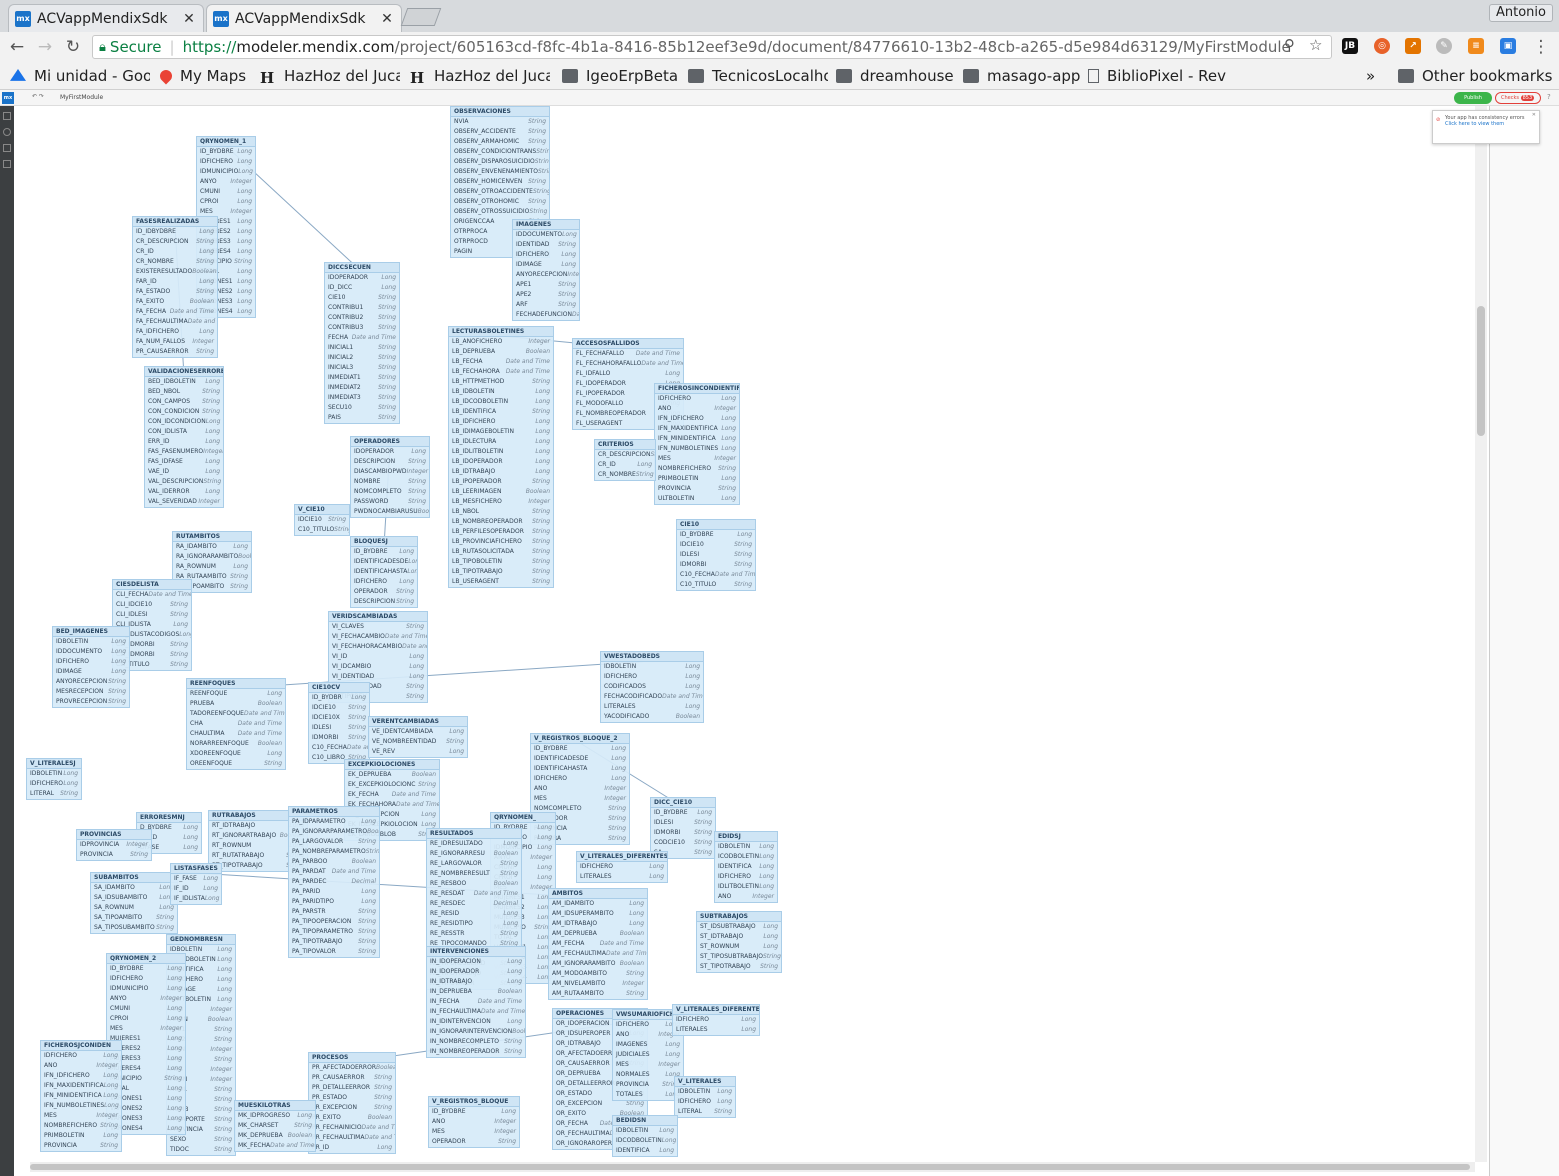 The width and height of the screenshot is (1559, 1176). Describe the element at coordinates (546, 315) in the screenshot. I see `entity-attribute: FECHADEFUNCIONDate and Time` at that location.